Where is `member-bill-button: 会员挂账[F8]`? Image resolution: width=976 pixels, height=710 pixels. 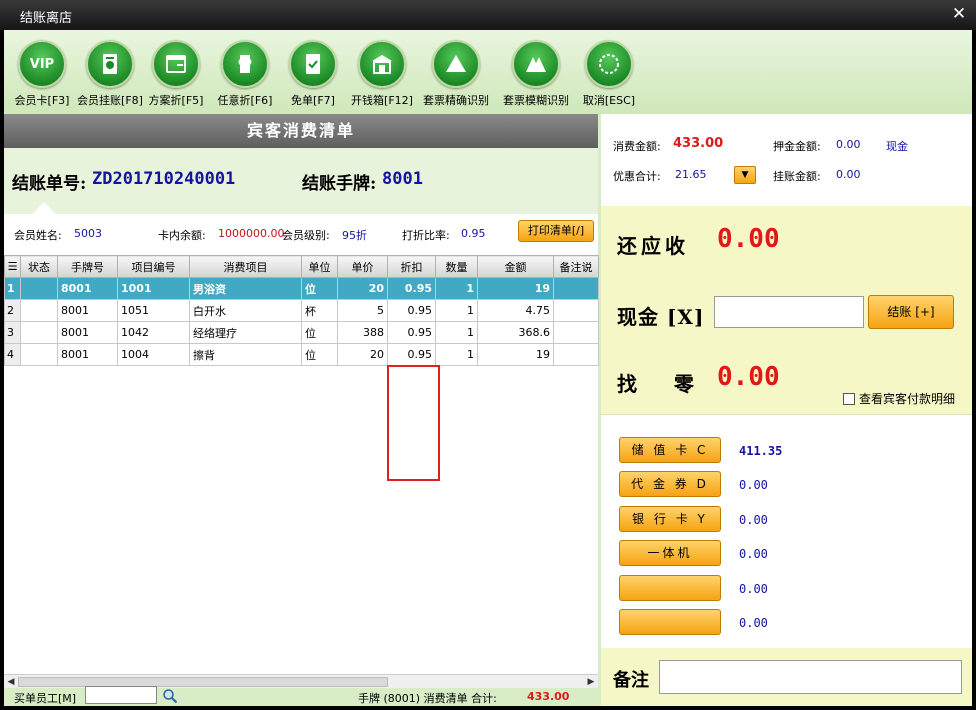
member-bill-button: 会员挂账[F8] is located at coordinates (110, 74).